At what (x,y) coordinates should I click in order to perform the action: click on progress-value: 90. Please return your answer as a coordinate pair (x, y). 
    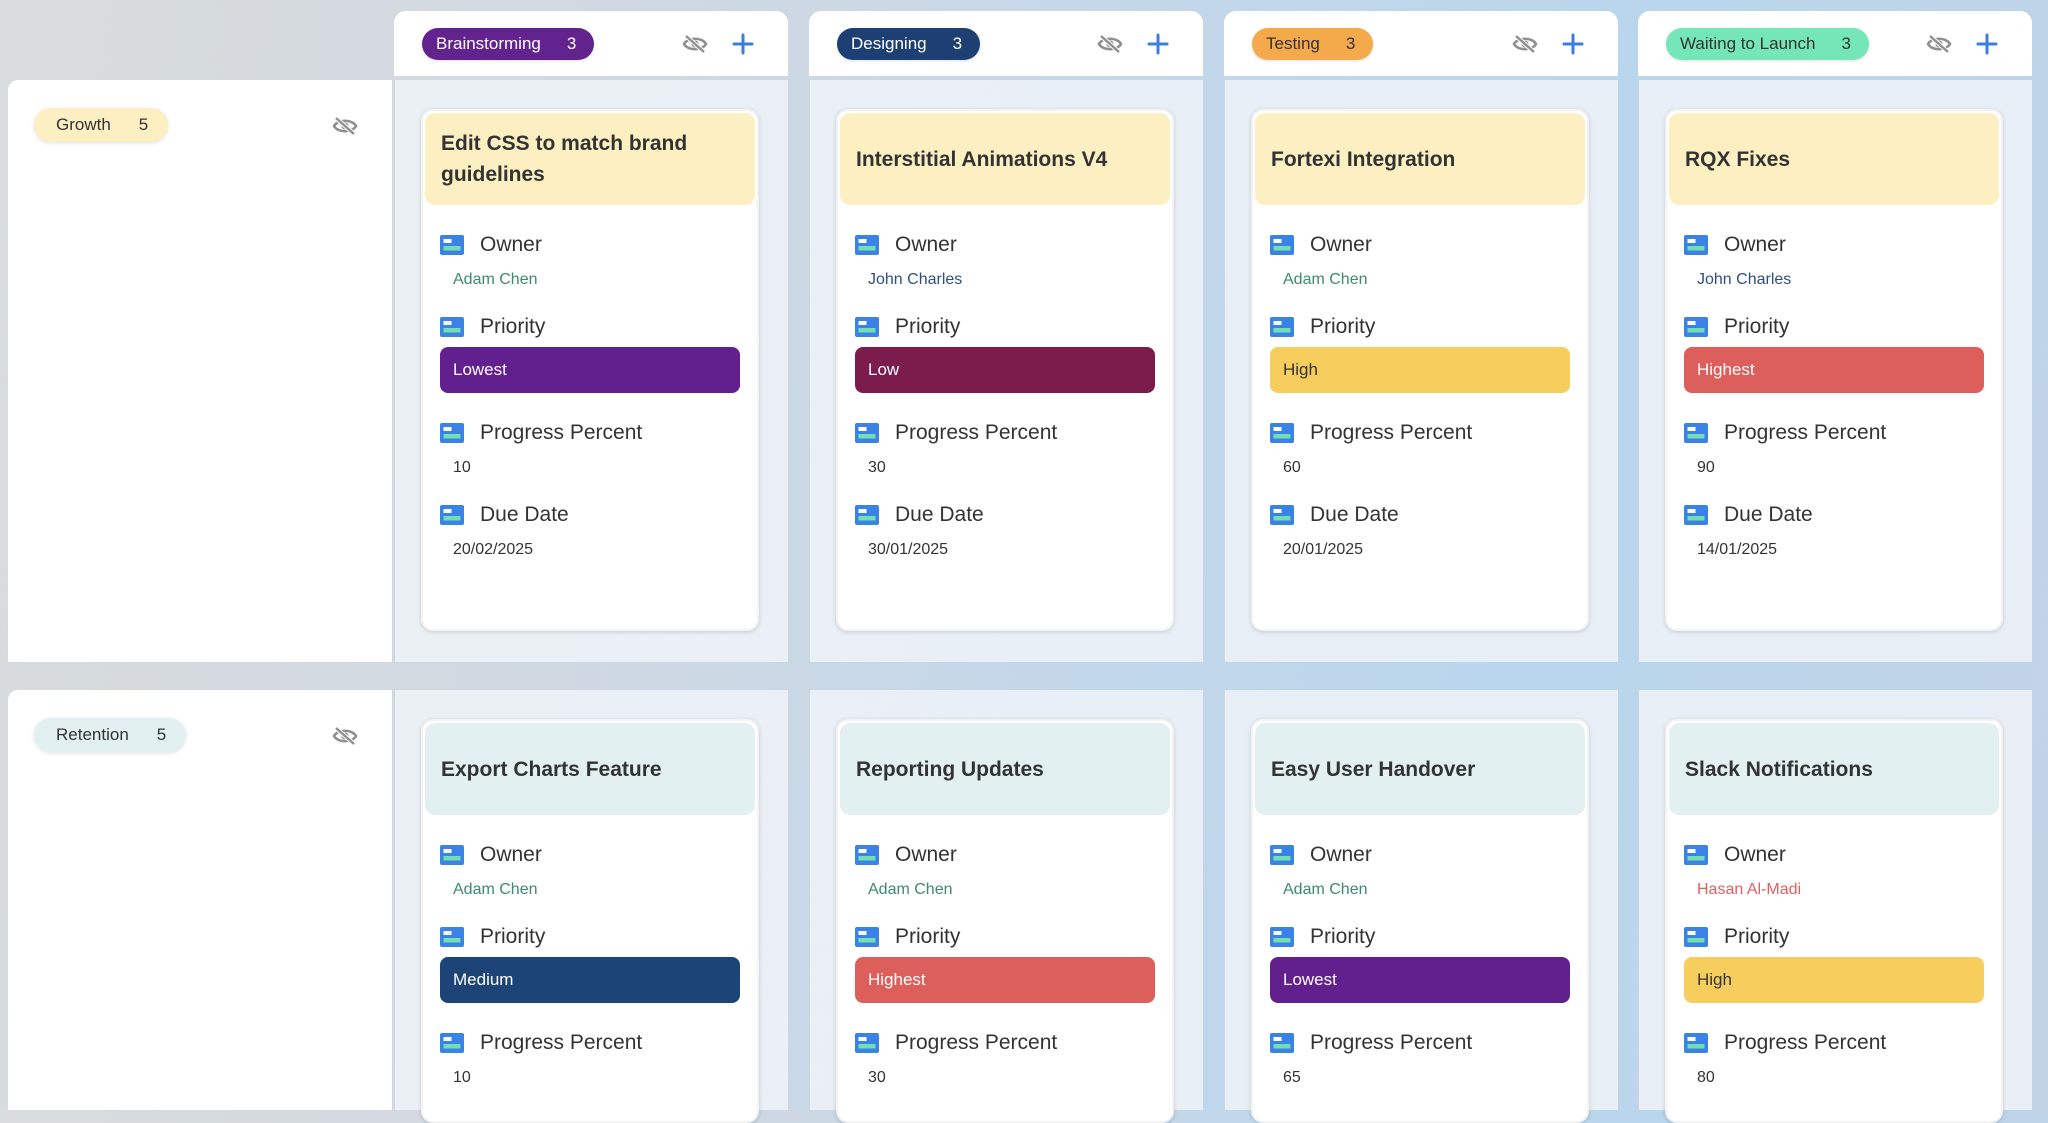
    Looking at the image, I should click on (1706, 467).